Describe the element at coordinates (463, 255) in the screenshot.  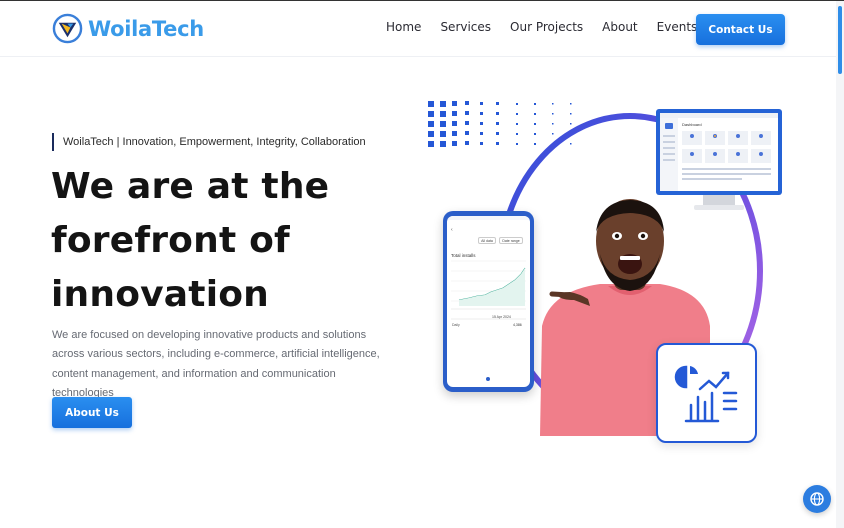
I see `phone-chart-title: Total installs` at that location.